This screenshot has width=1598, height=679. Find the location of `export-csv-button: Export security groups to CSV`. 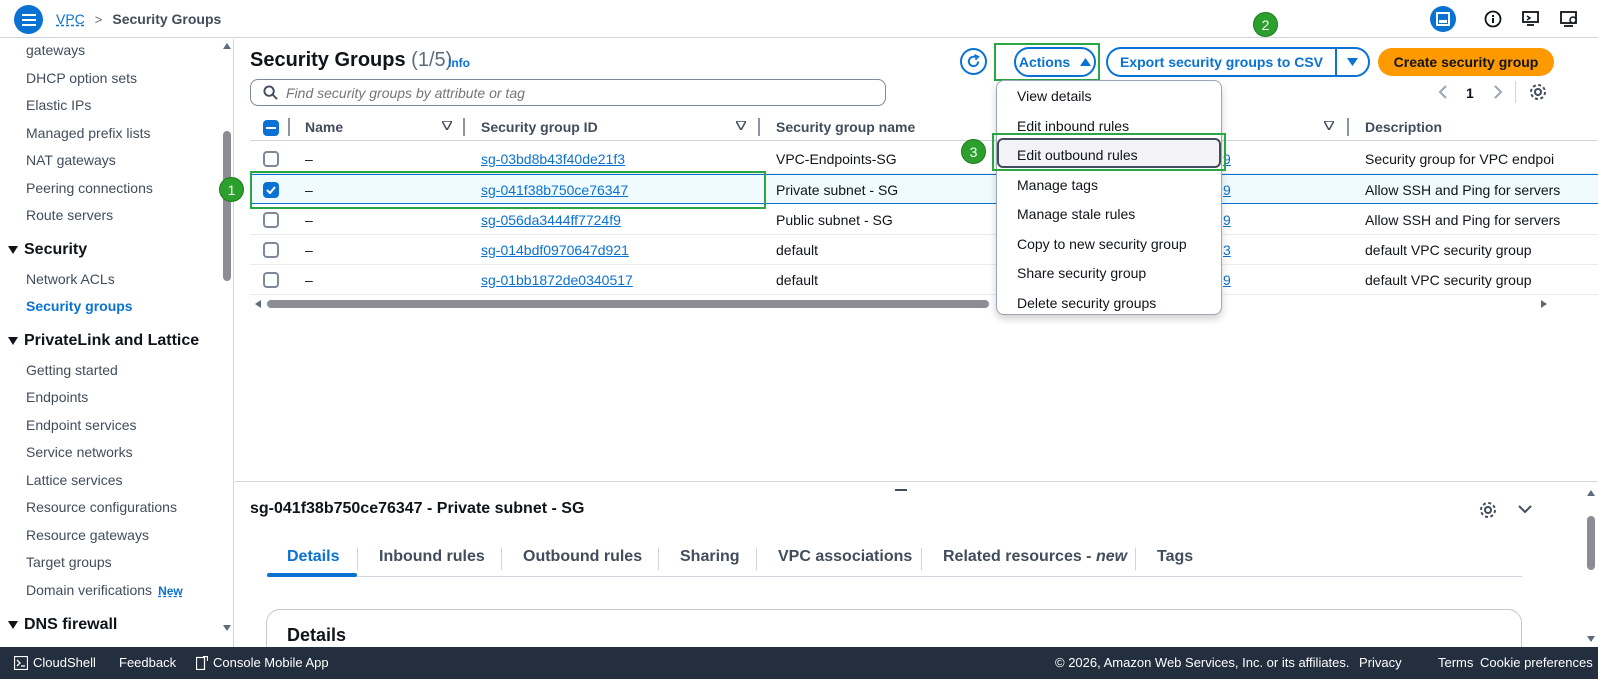

export-csv-button: Export security groups to CSV is located at coordinates (1221, 62).